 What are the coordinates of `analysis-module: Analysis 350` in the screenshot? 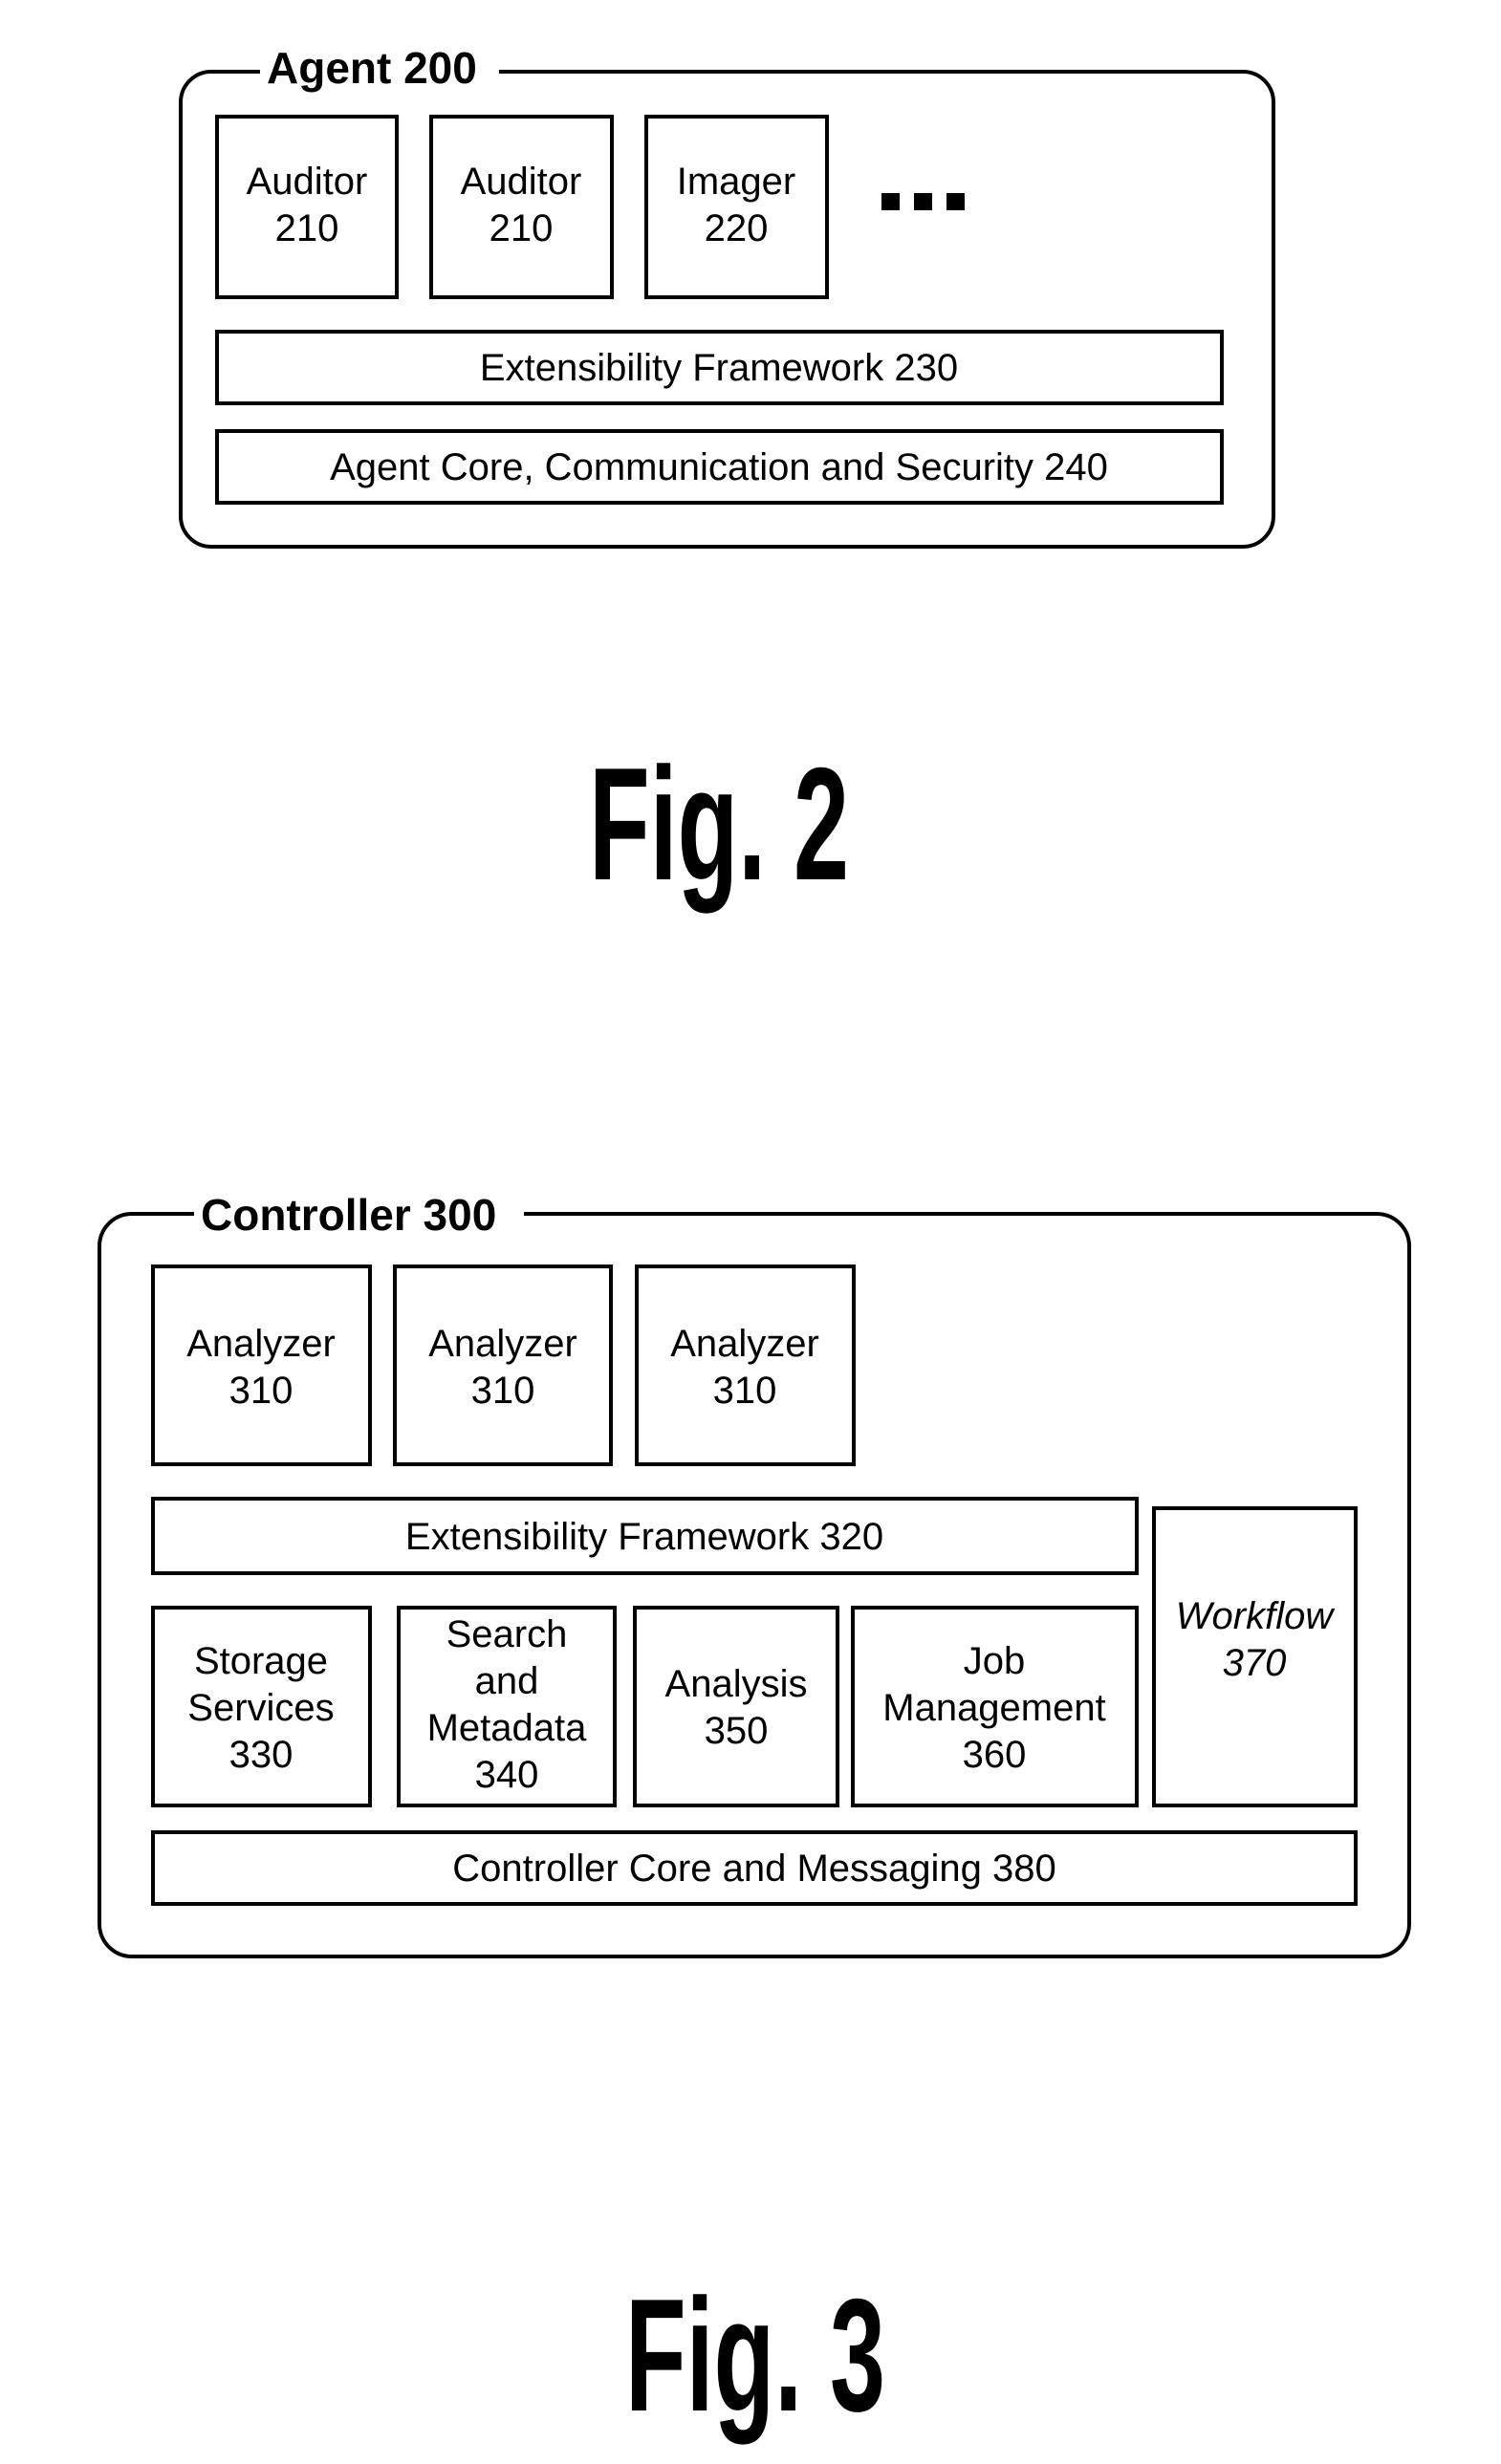 It's located at (736, 1706).